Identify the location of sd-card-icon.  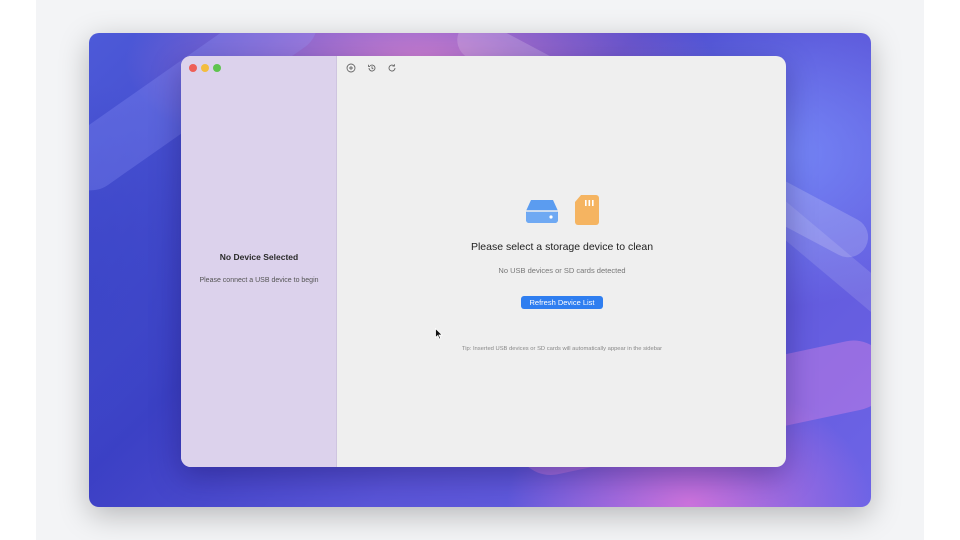
(587, 212).